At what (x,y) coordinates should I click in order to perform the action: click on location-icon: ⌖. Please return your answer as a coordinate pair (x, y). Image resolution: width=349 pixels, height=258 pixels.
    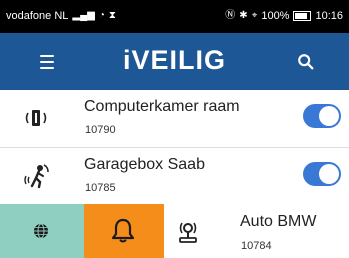
    Looking at the image, I should click on (254, 15).